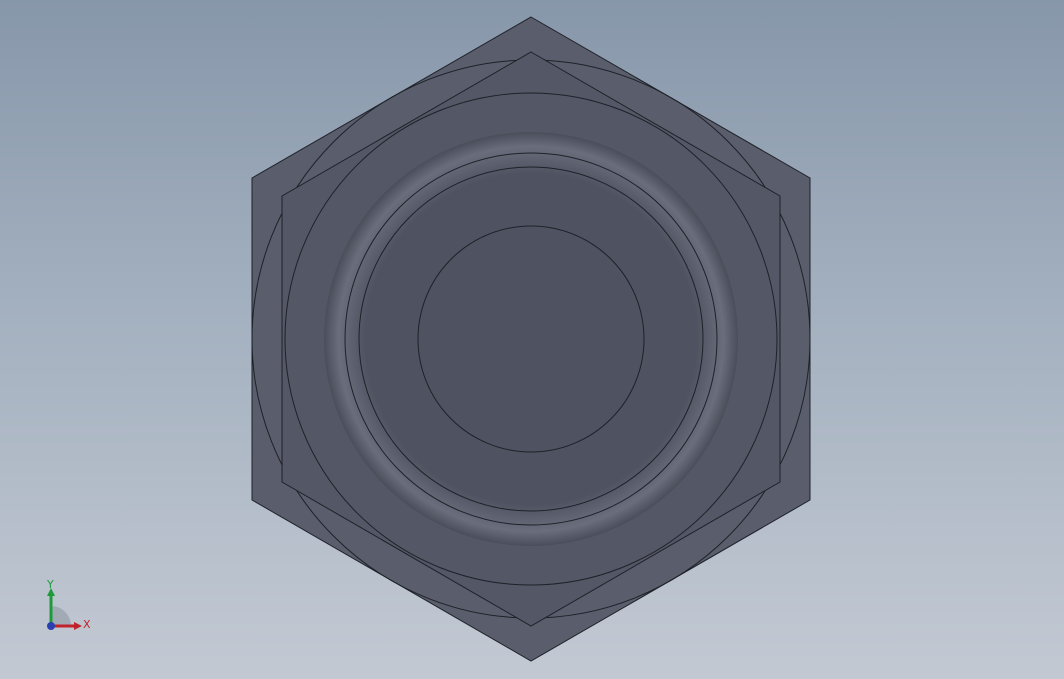  I want to click on x-axis-label: X, so click(87, 624).